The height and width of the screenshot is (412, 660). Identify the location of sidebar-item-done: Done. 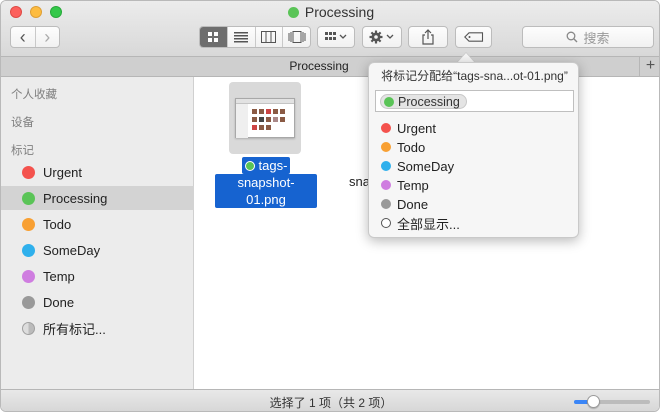
(97, 302).